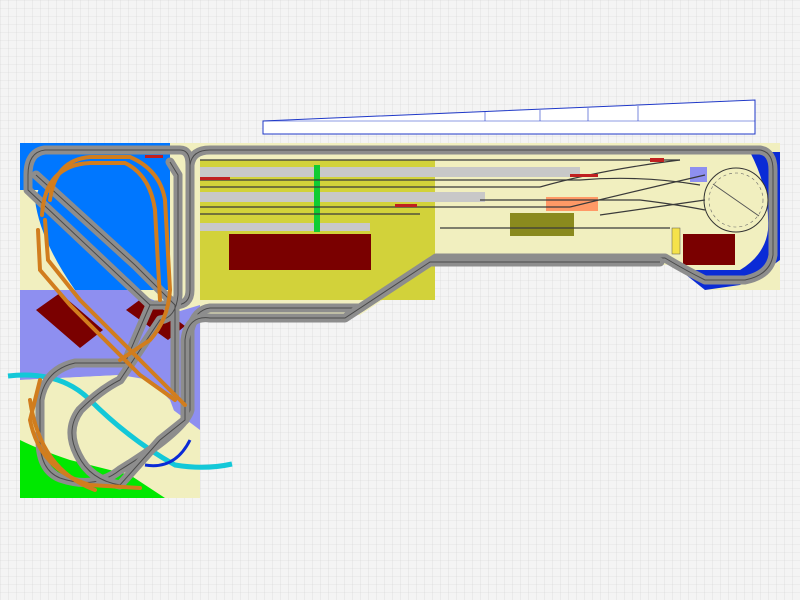 The width and height of the screenshot is (800, 600). I want to click on small-lavender-building, so click(698, 174).